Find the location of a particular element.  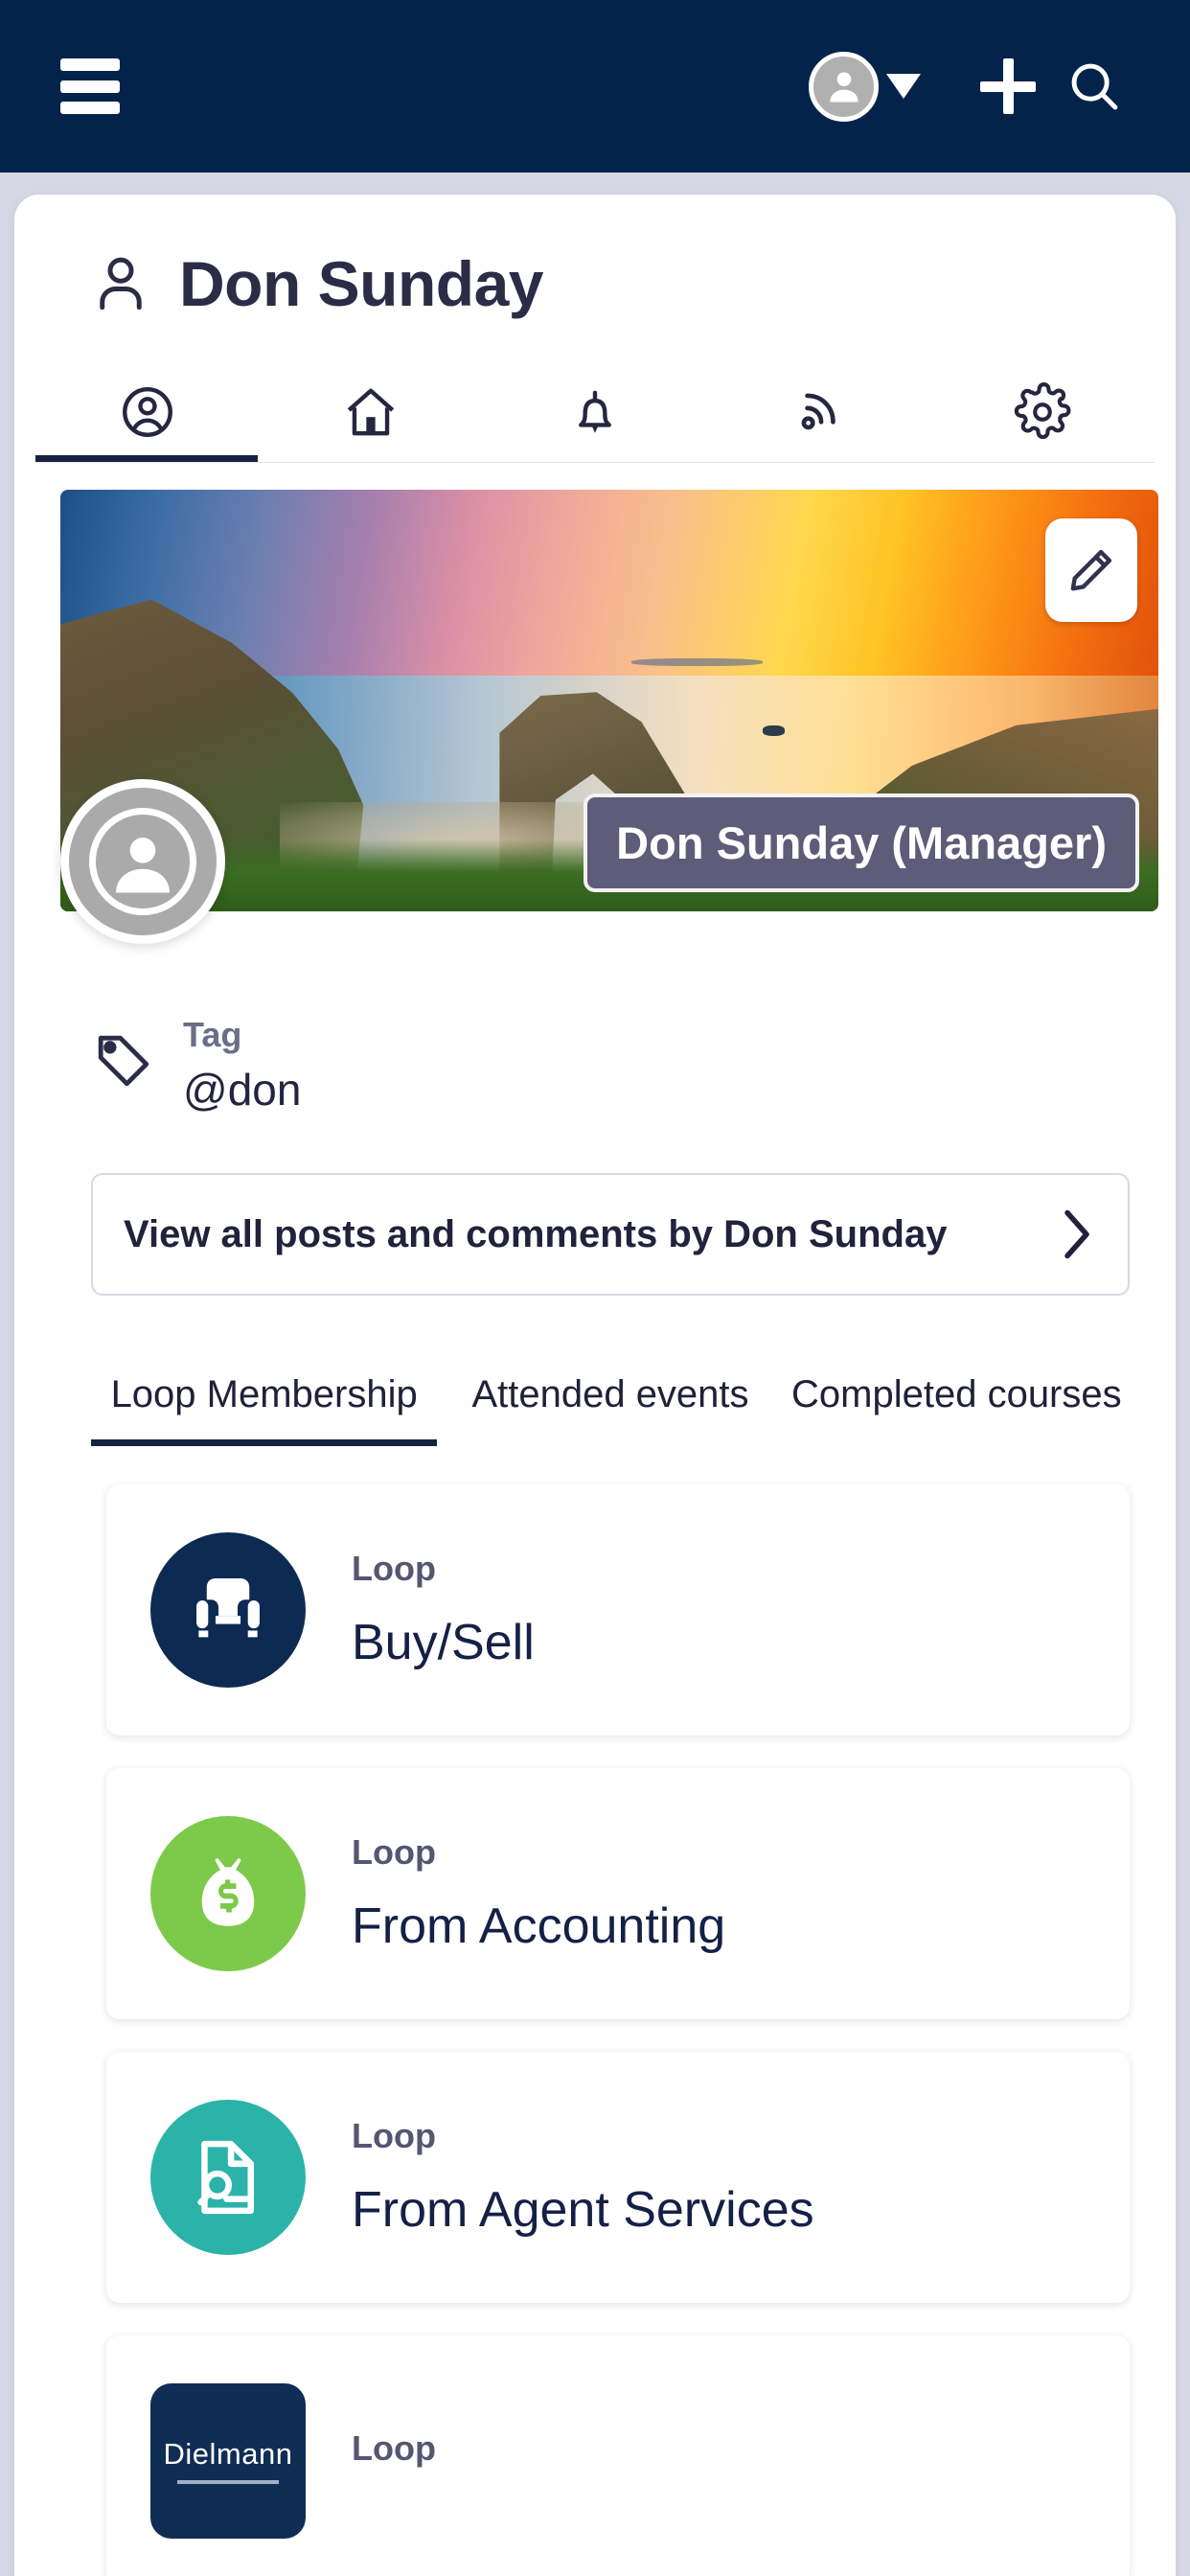

loop-meta: Loop is located at coordinates (394, 2461).